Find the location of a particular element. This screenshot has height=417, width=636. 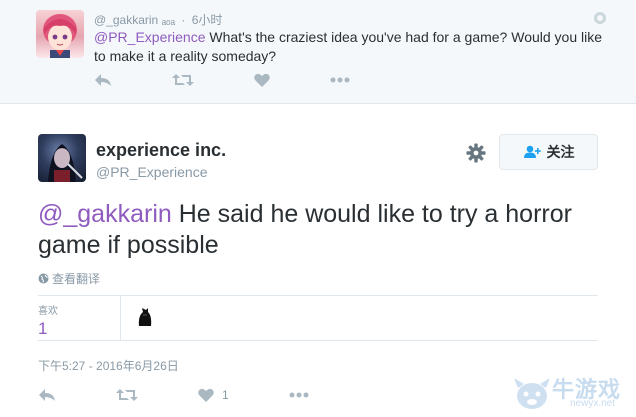

parent-avatar is located at coordinates (60, 34).